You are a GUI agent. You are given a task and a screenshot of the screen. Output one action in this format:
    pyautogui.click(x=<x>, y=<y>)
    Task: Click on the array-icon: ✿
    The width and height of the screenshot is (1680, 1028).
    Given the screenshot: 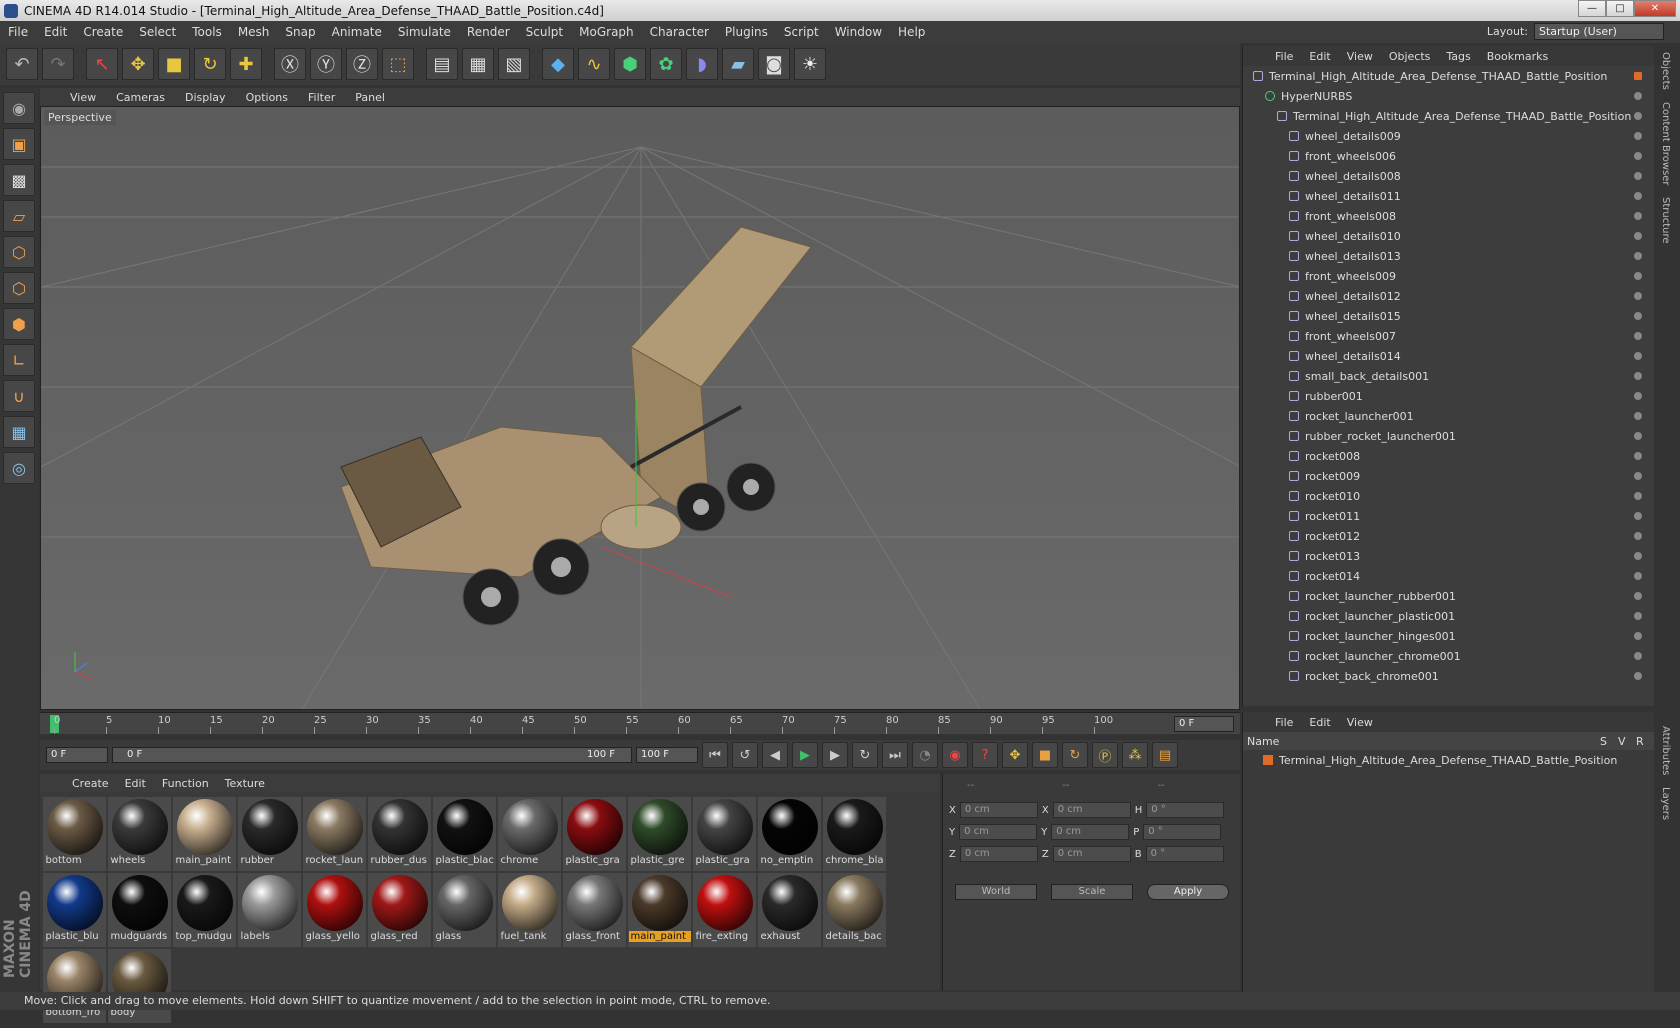 What is the action you would take?
    pyautogui.click(x=666, y=64)
    